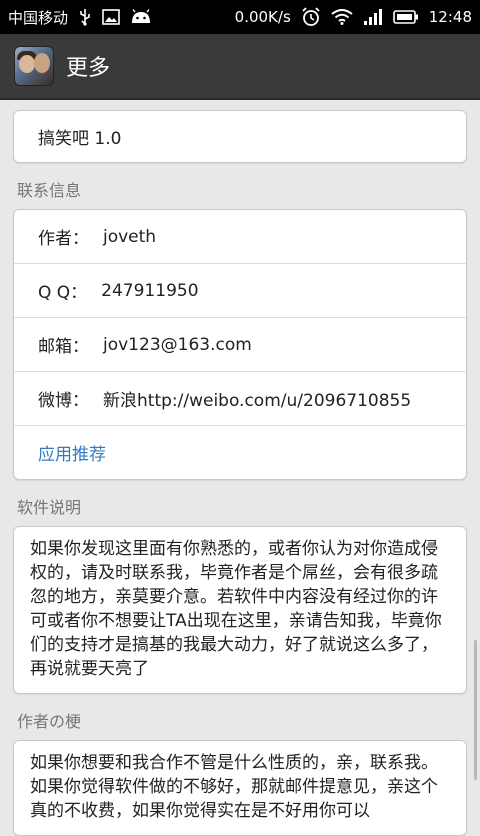 This screenshot has width=480, height=836. Describe the element at coordinates (150, 290) in the screenshot. I see `contact-value: 247911950` at that location.